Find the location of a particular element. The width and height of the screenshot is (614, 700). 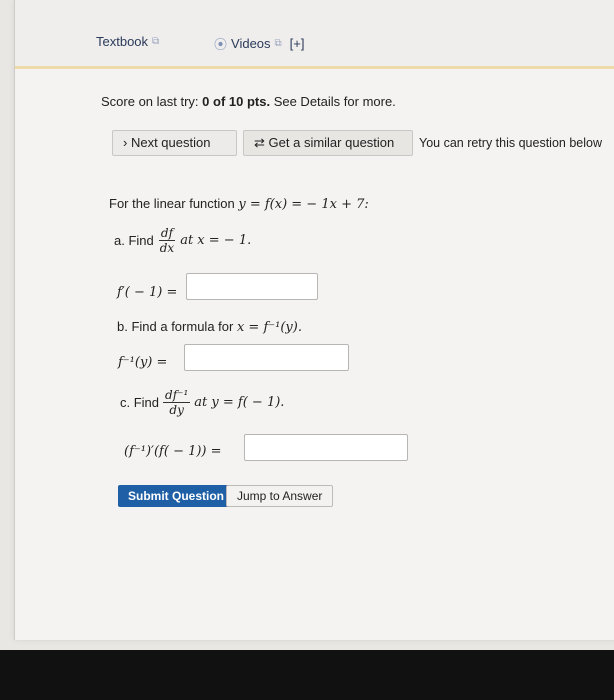

videos-label: Videos is located at coordinates (251, 43).